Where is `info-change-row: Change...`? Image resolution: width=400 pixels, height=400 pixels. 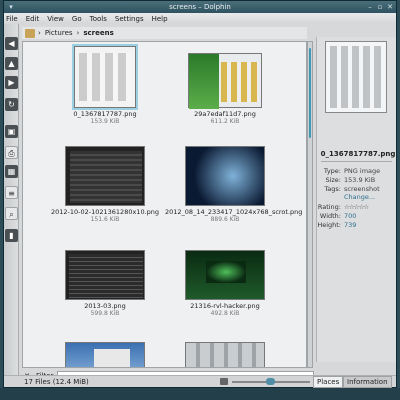 info-change-row: Change... is located at coordinates (358, 197).